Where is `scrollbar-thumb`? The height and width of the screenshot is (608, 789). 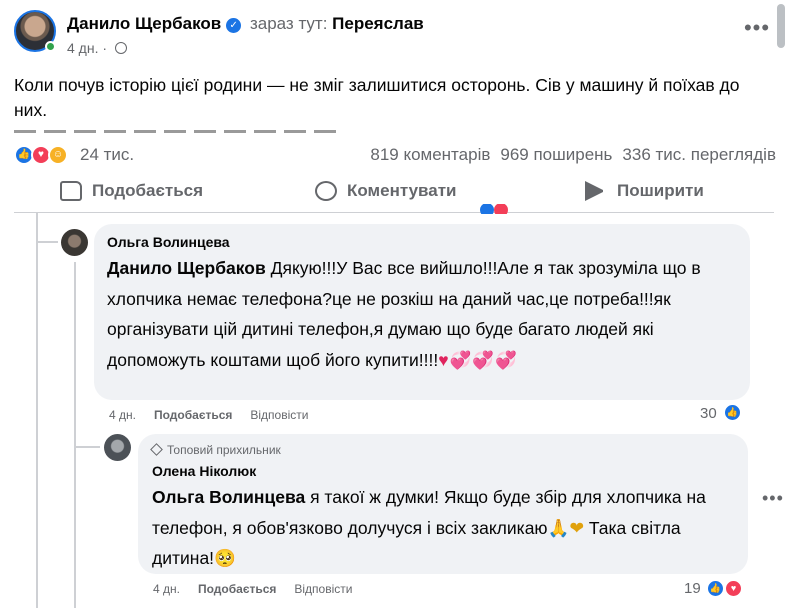
scrollbar-thumb is located at coordinates (781, 26).